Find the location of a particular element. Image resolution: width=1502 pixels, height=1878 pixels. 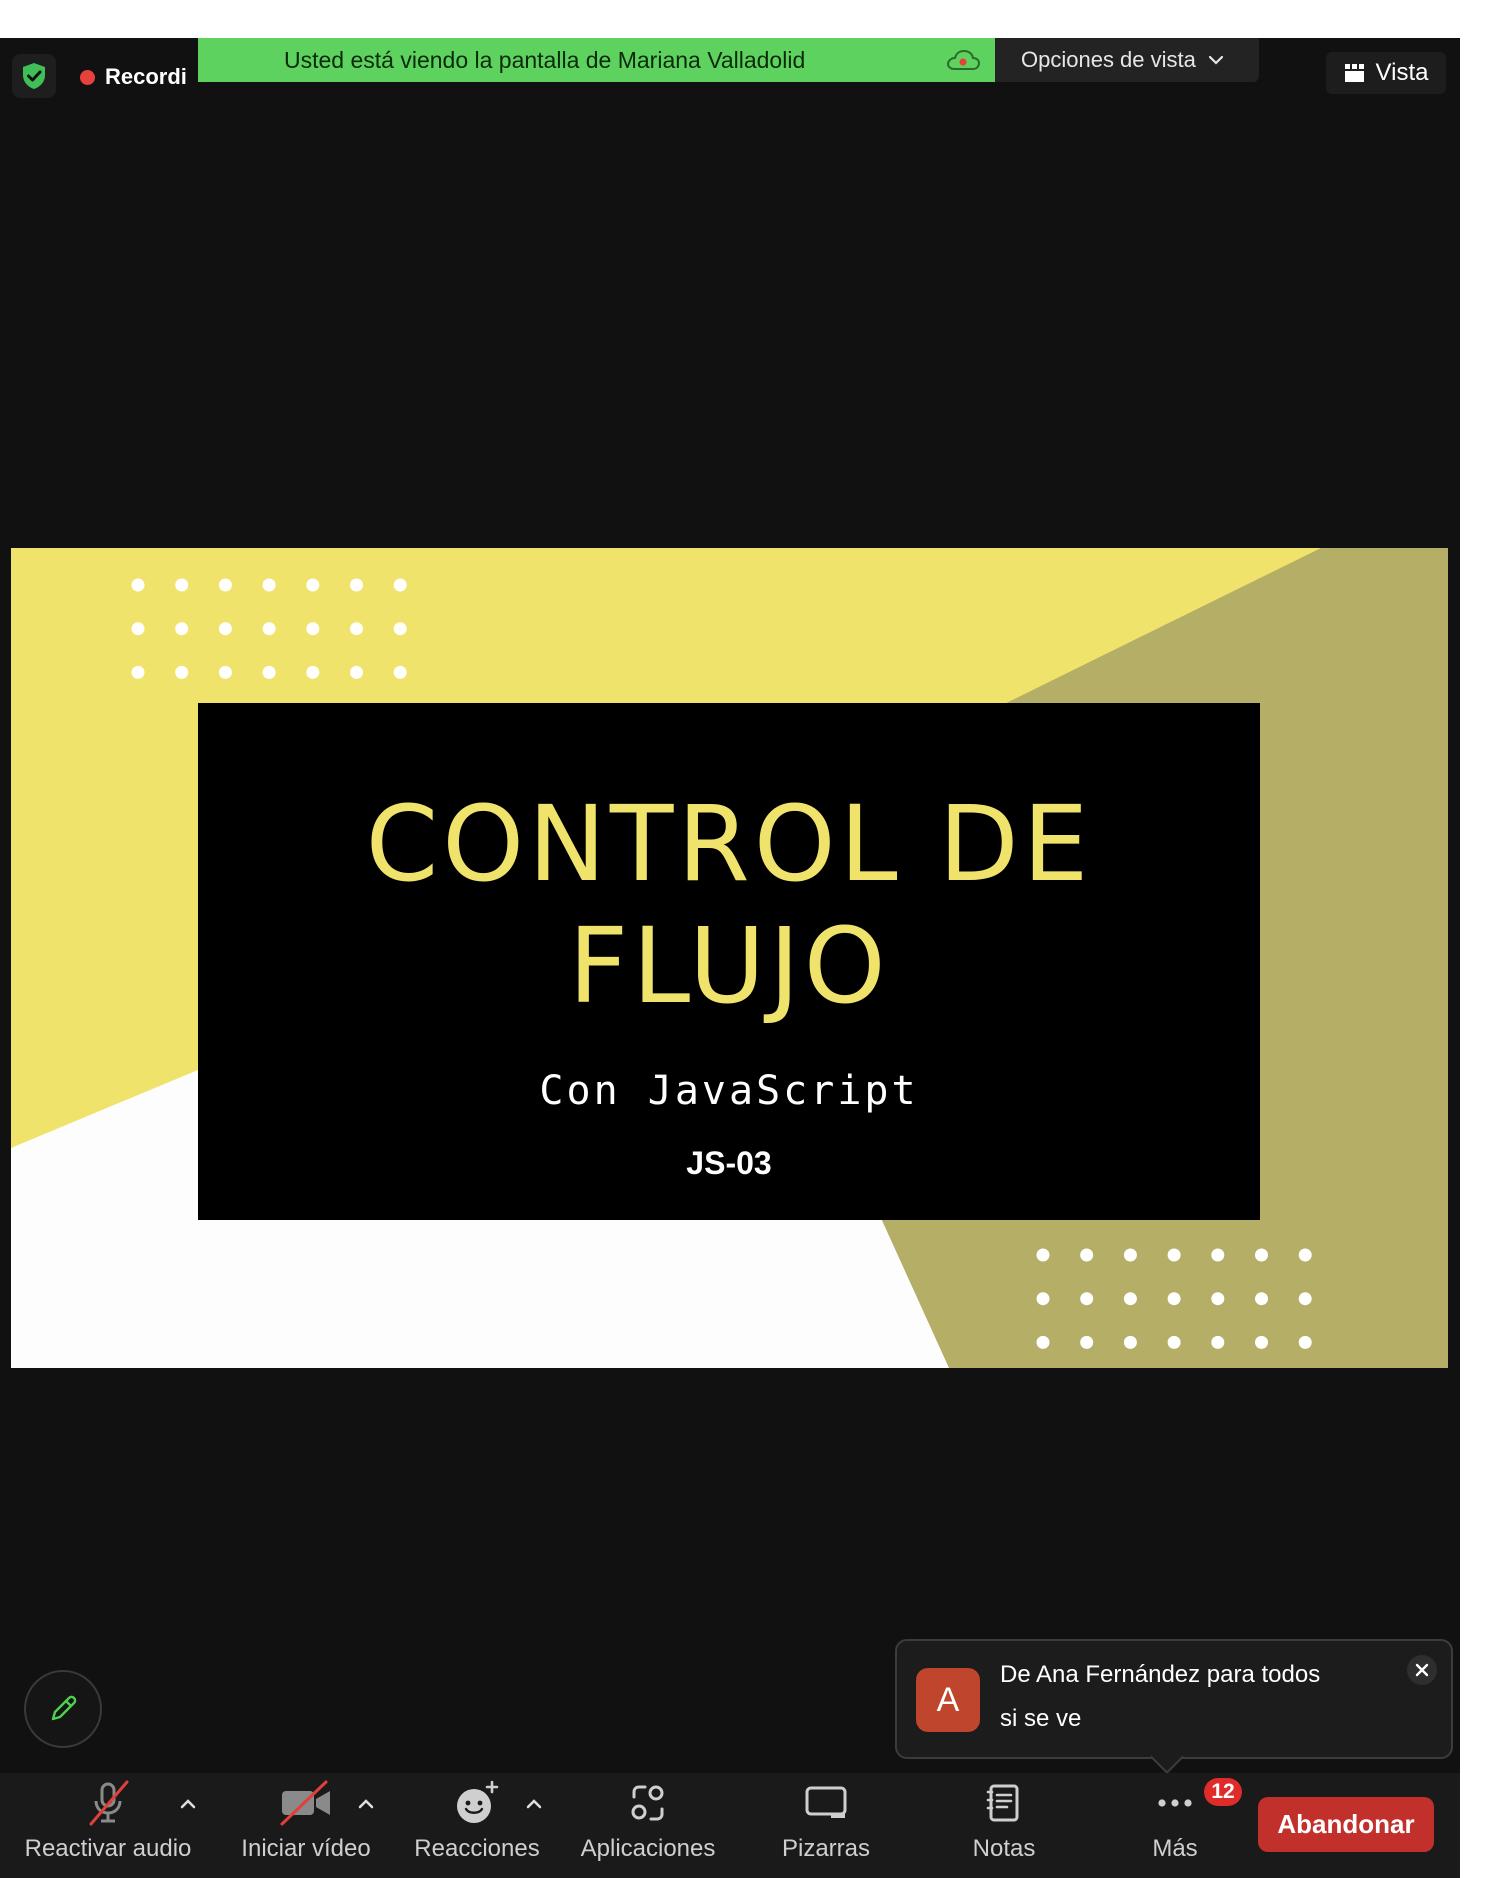

notes-label: Notas is located at coordinates (1004, 1848).